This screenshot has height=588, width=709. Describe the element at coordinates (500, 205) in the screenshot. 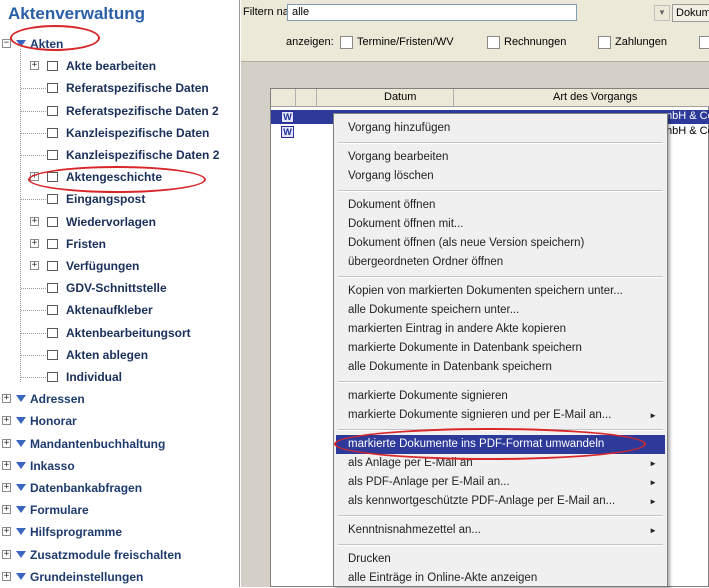

I see `context-menu-item: Dokument öffnen` at that location.